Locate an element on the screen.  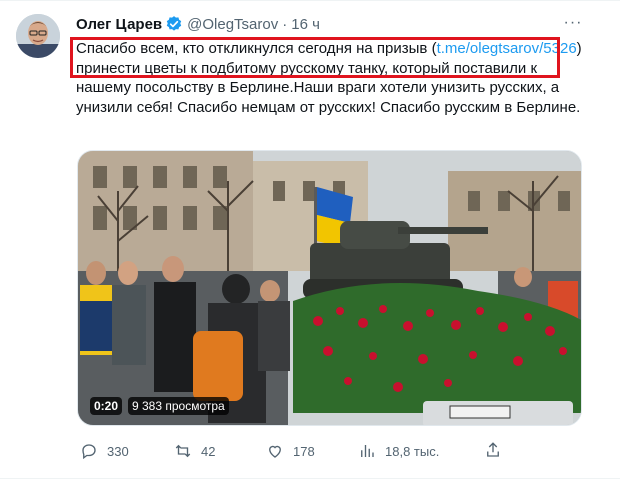
retweet-icon is located at coordinates (183, 451).